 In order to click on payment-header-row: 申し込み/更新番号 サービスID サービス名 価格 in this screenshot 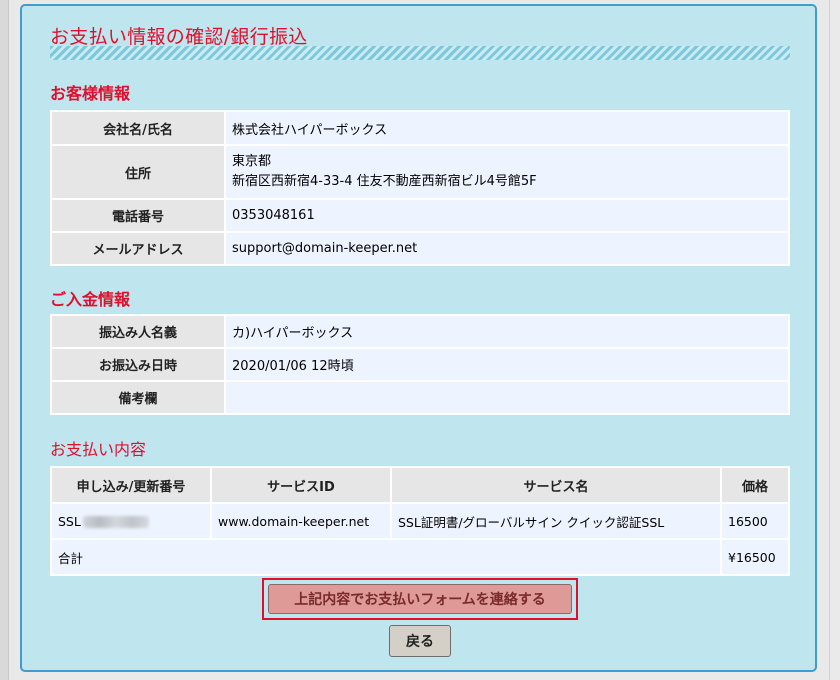, I will do `click(420, 485)`.